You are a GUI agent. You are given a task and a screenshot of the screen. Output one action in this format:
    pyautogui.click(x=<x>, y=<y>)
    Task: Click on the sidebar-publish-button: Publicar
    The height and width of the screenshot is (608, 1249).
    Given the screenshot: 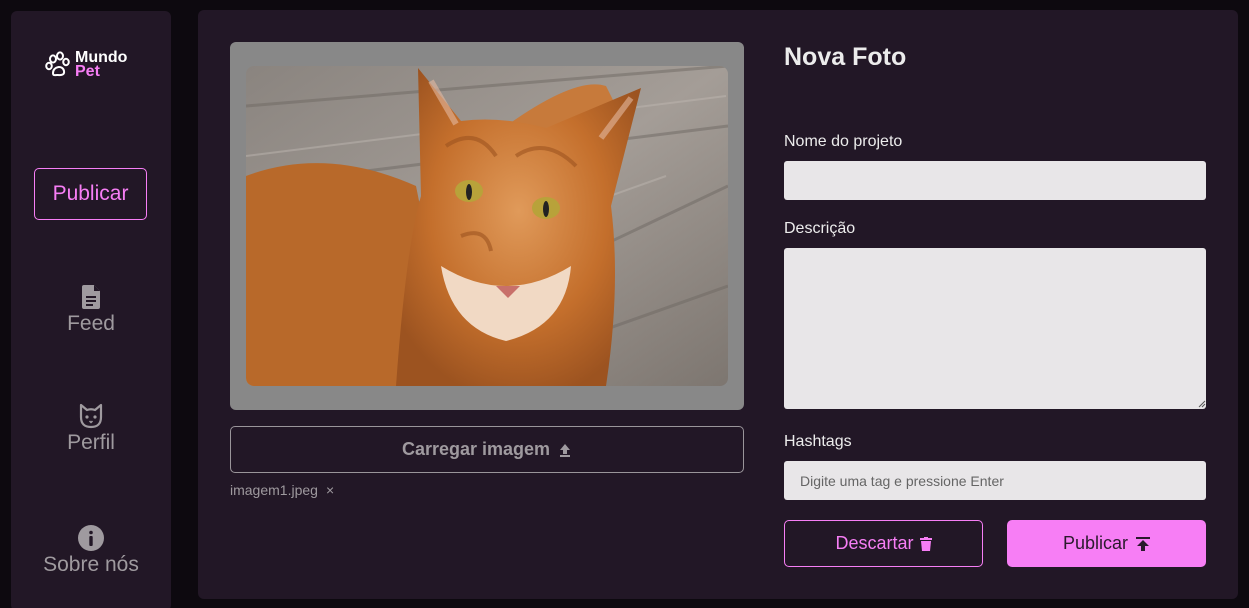 What is the action you would take?
    pyautogui.click(x=90, y=194)
    